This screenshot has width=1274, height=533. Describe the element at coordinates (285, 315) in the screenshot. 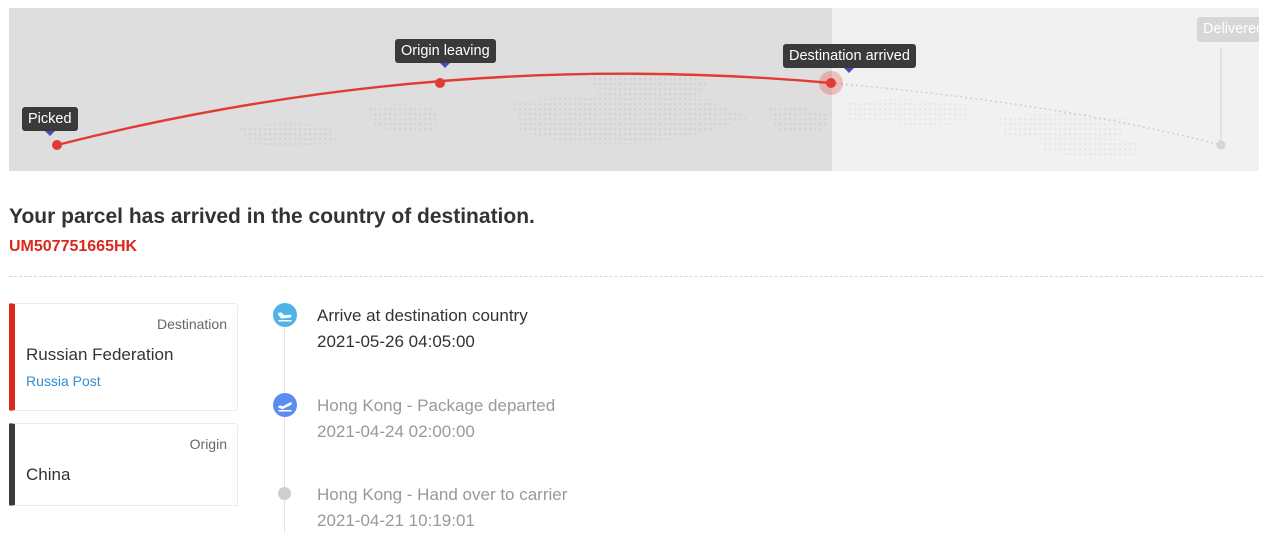

I see `plane-landing-icon` at that location.